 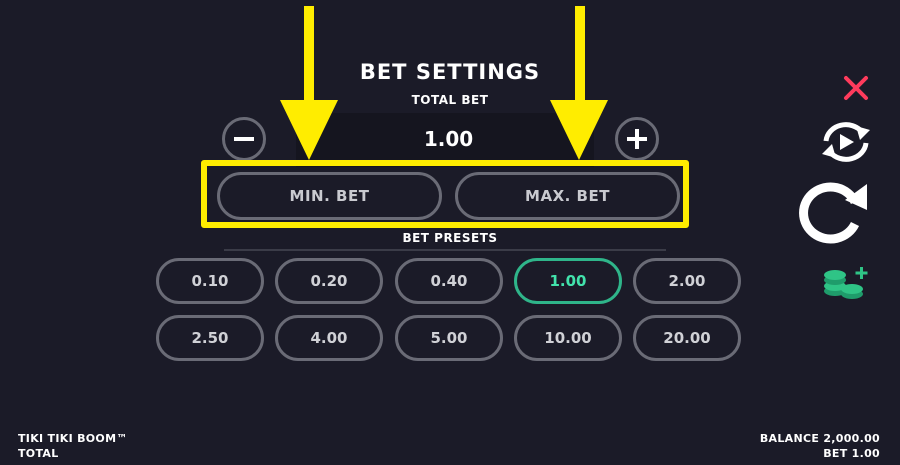 I want to click on preset-5.00: 5.00, so click(x=449, y=338).